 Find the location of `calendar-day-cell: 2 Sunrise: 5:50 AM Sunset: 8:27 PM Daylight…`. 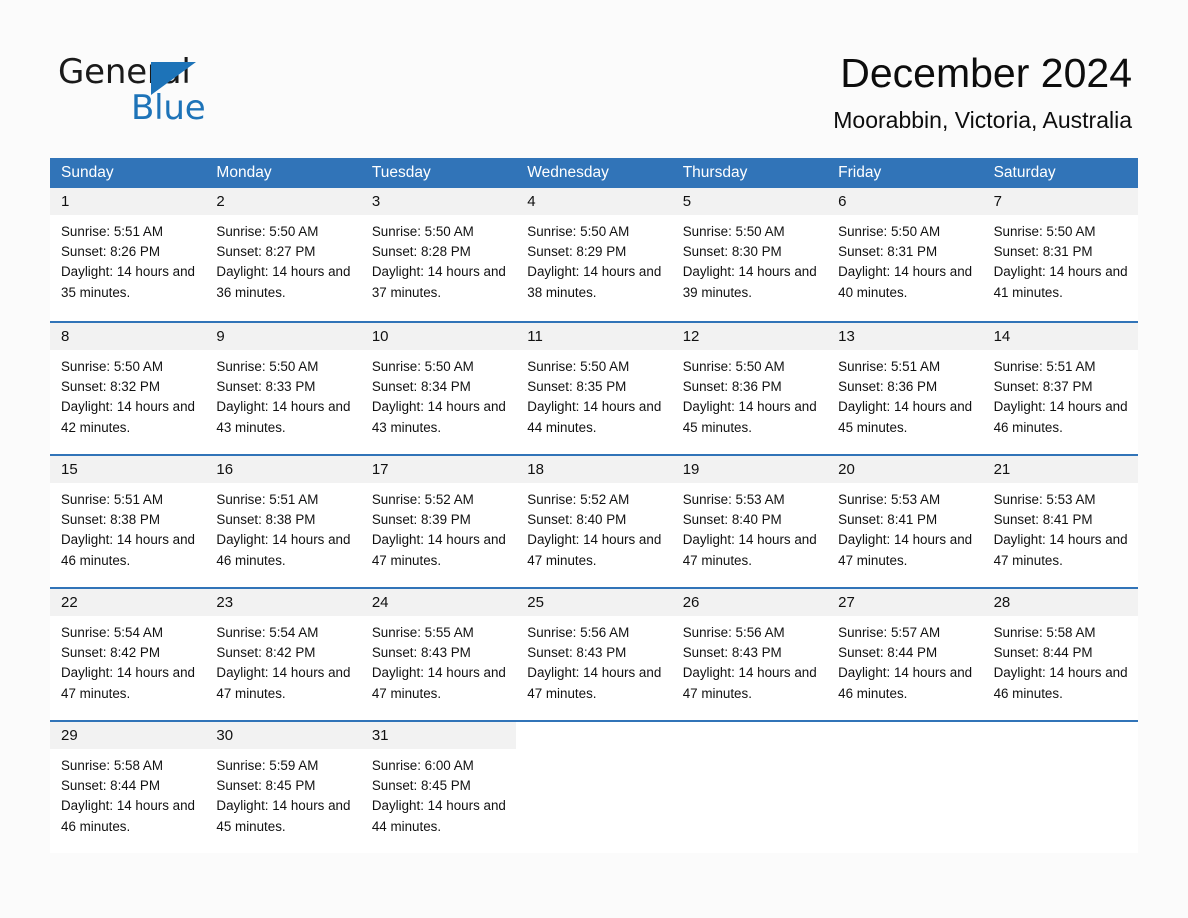

calendar-day-cell: 2 Sunrise: 5:50 AM Sunset: 8:27 PM Daylight… is located at coordinates (283, 254).